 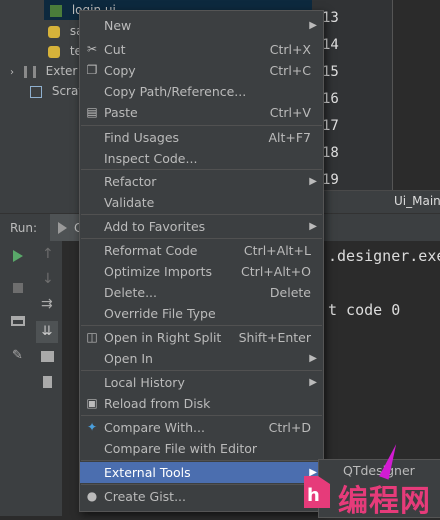 What do you see at coordinates (92, 70) in the screenshot?
I see `copy-icon: ❐` at bounding box center [92, 70].